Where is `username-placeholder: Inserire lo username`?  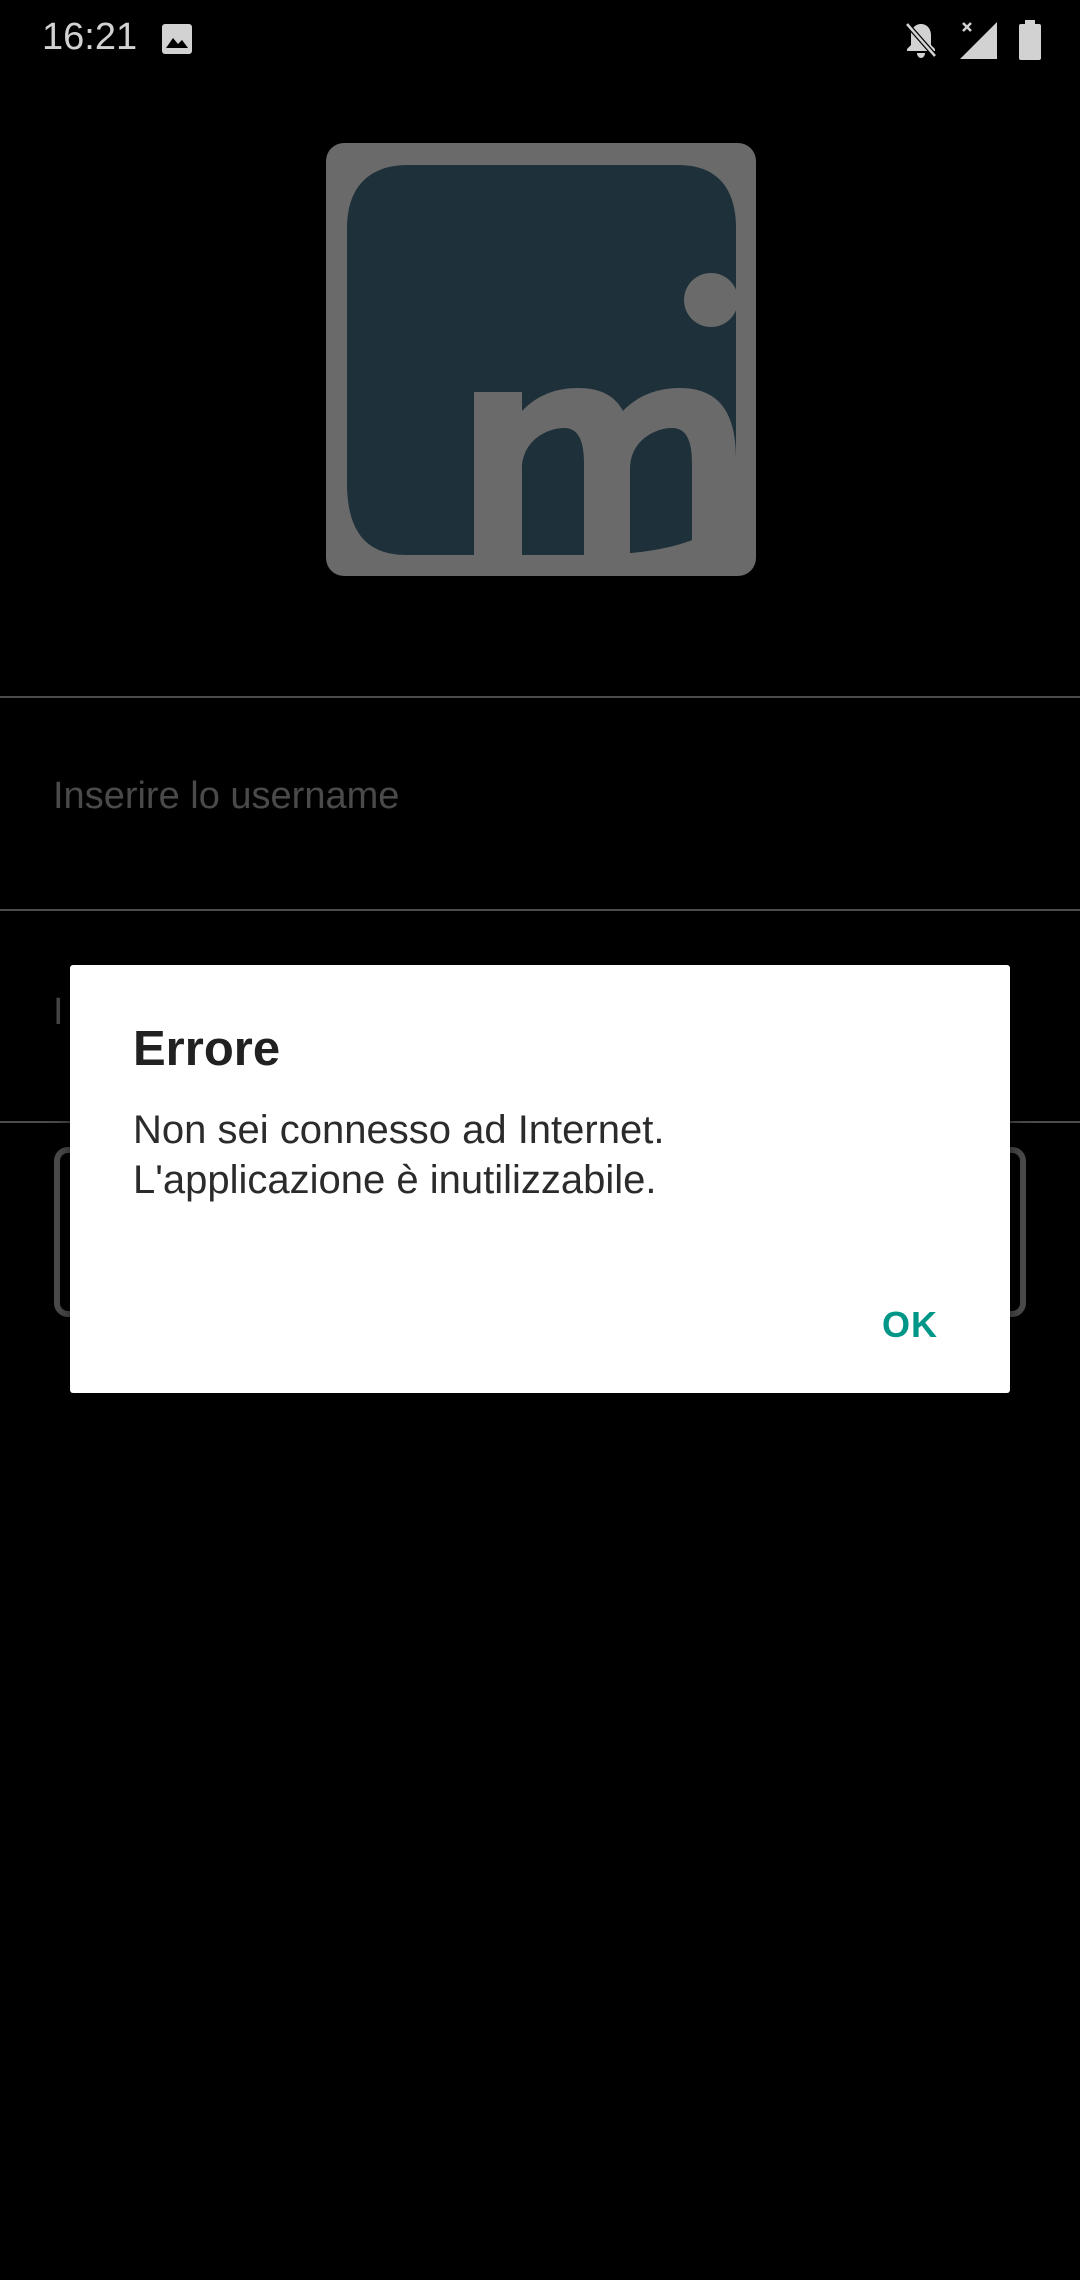 username-placeholder: Inserire lo username is located at coordinates (226, 796).